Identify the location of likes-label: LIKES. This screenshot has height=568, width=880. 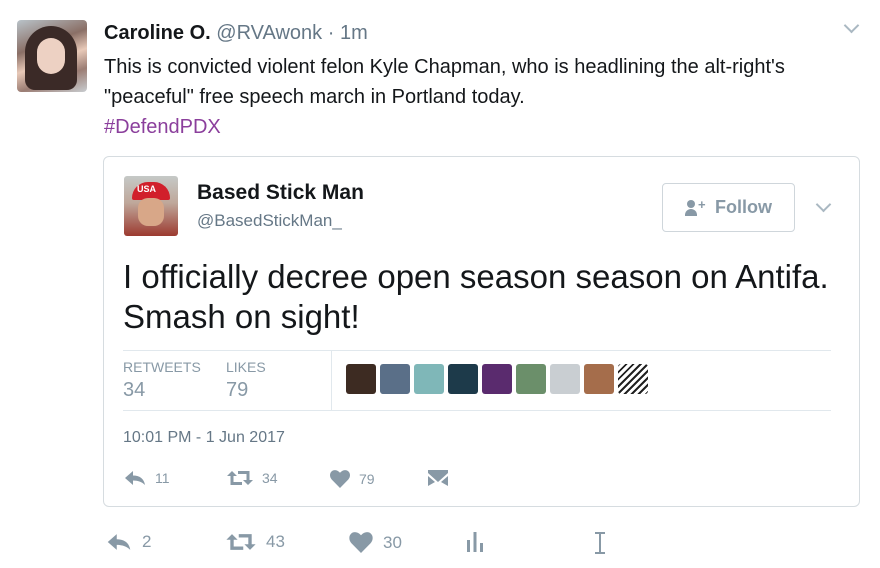
(246, 367).